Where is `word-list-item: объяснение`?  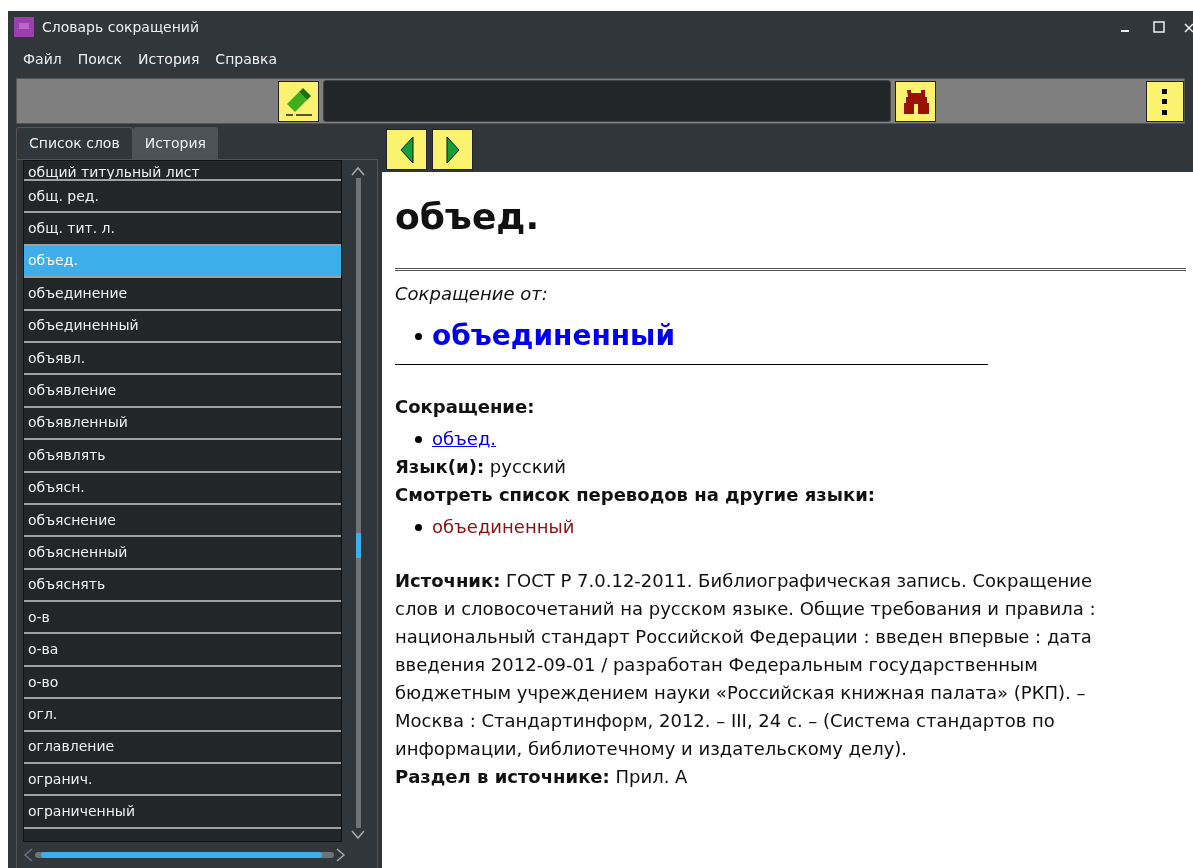
word-list-item: объяснение is located at coordinates (183, 521).